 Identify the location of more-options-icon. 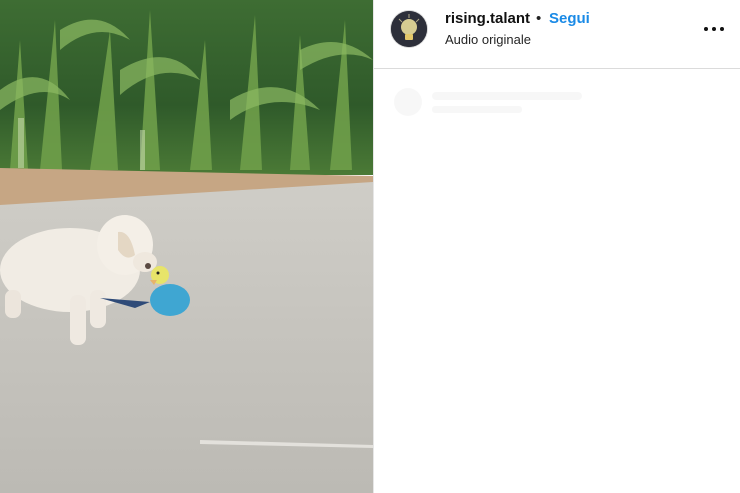
(716, 29).